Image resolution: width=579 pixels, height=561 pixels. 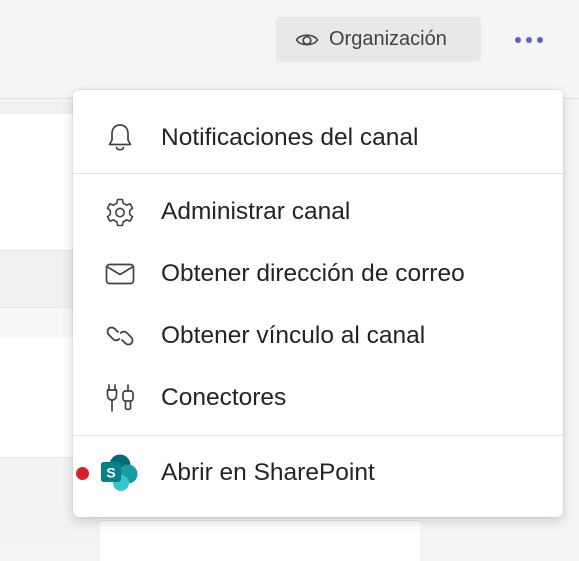 What do you see at coordinates (388, 39) in the screenshot?
I see `visibility-label: Organización` at bounding box center [388, 39].